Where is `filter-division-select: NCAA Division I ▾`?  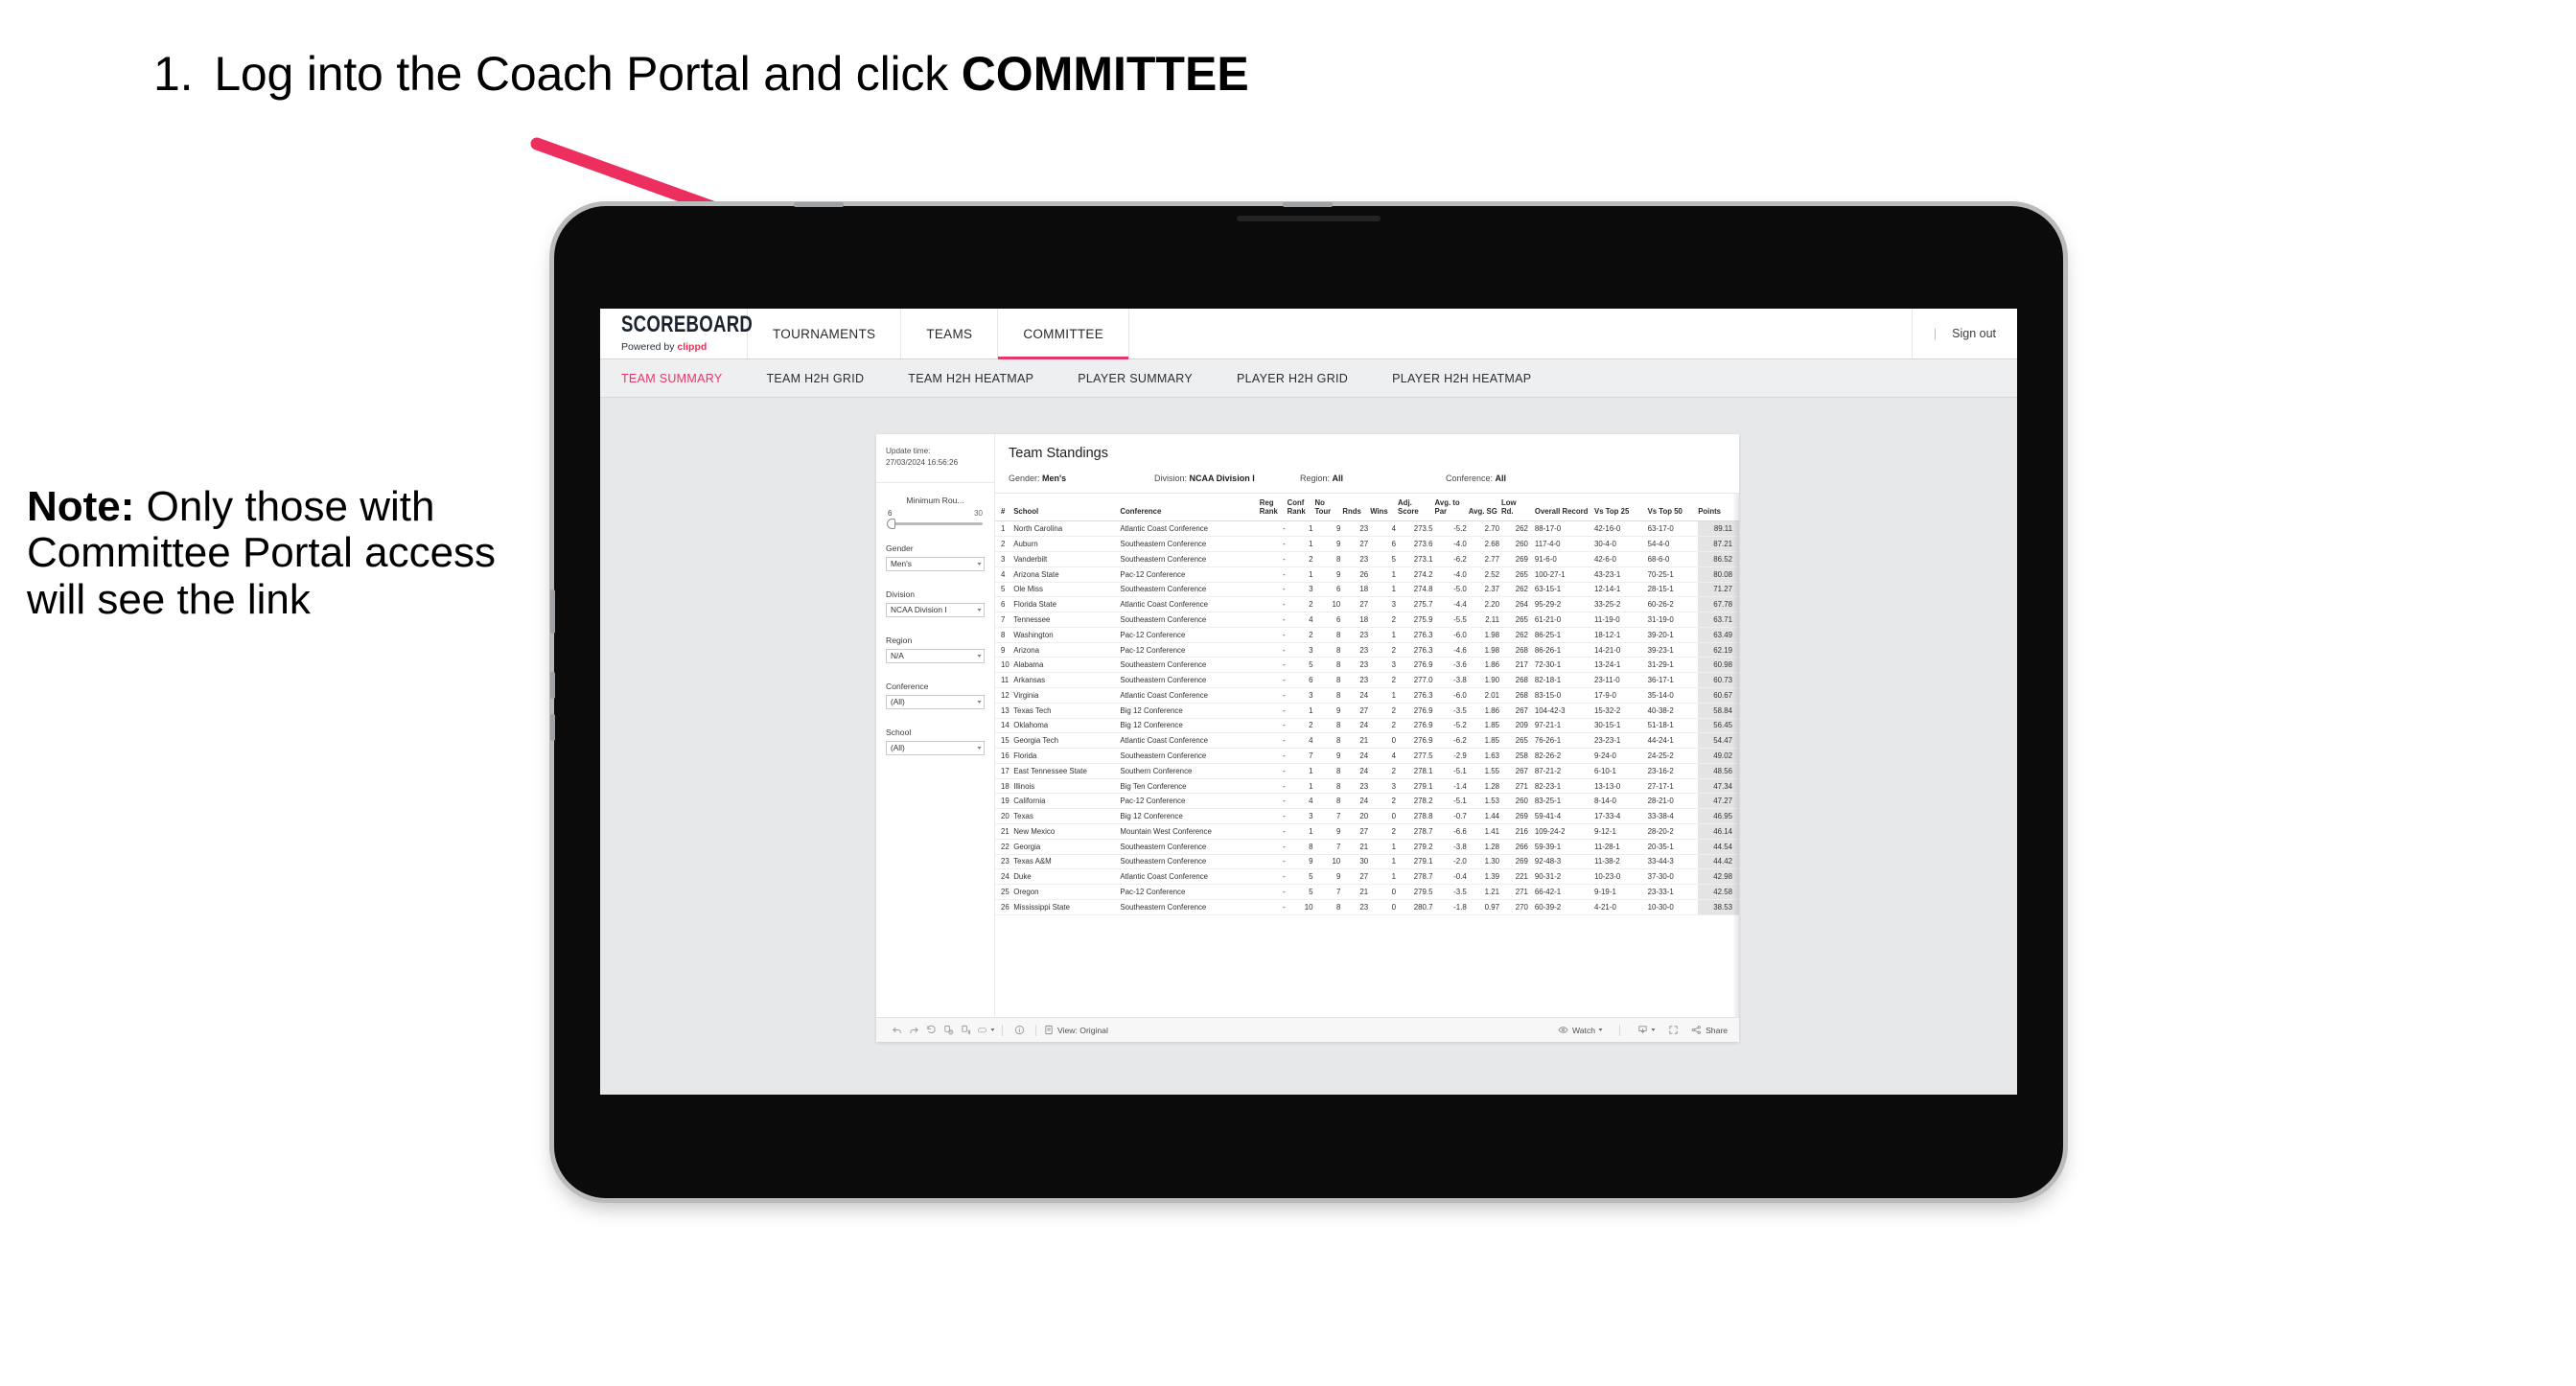 filter-division-select: NCAA Division I ▾ is located at coordinates (936, 610).